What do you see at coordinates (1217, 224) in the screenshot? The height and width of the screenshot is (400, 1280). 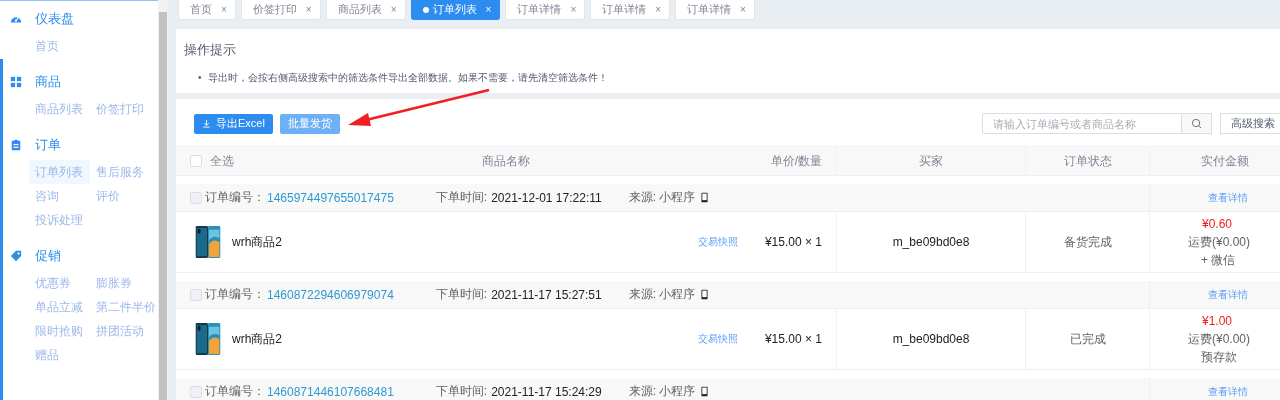 I see `paid-amount: ¥0.60` at bounding box center [1217, 224].